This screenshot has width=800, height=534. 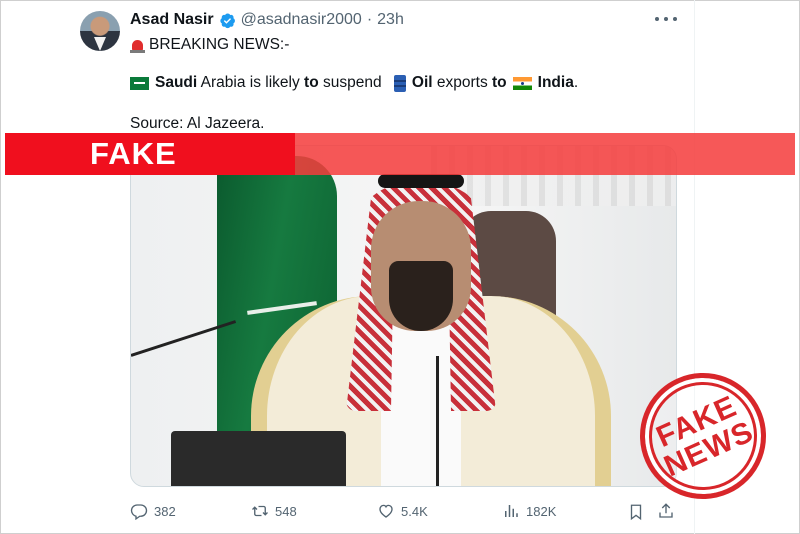 I want to click on breaking-news-text: BREAKING NEWS:-, so click(x=219, y=44).